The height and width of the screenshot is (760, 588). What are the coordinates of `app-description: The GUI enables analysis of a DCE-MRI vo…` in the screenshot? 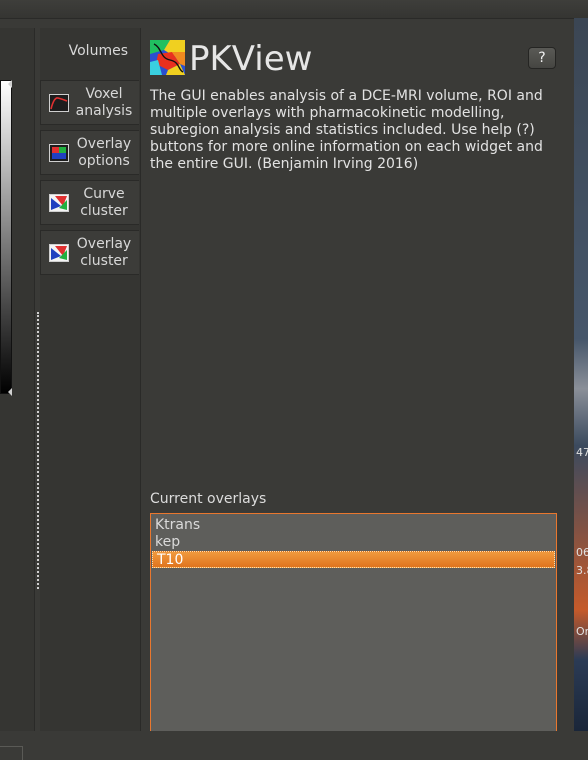 It's located at (346, 130).